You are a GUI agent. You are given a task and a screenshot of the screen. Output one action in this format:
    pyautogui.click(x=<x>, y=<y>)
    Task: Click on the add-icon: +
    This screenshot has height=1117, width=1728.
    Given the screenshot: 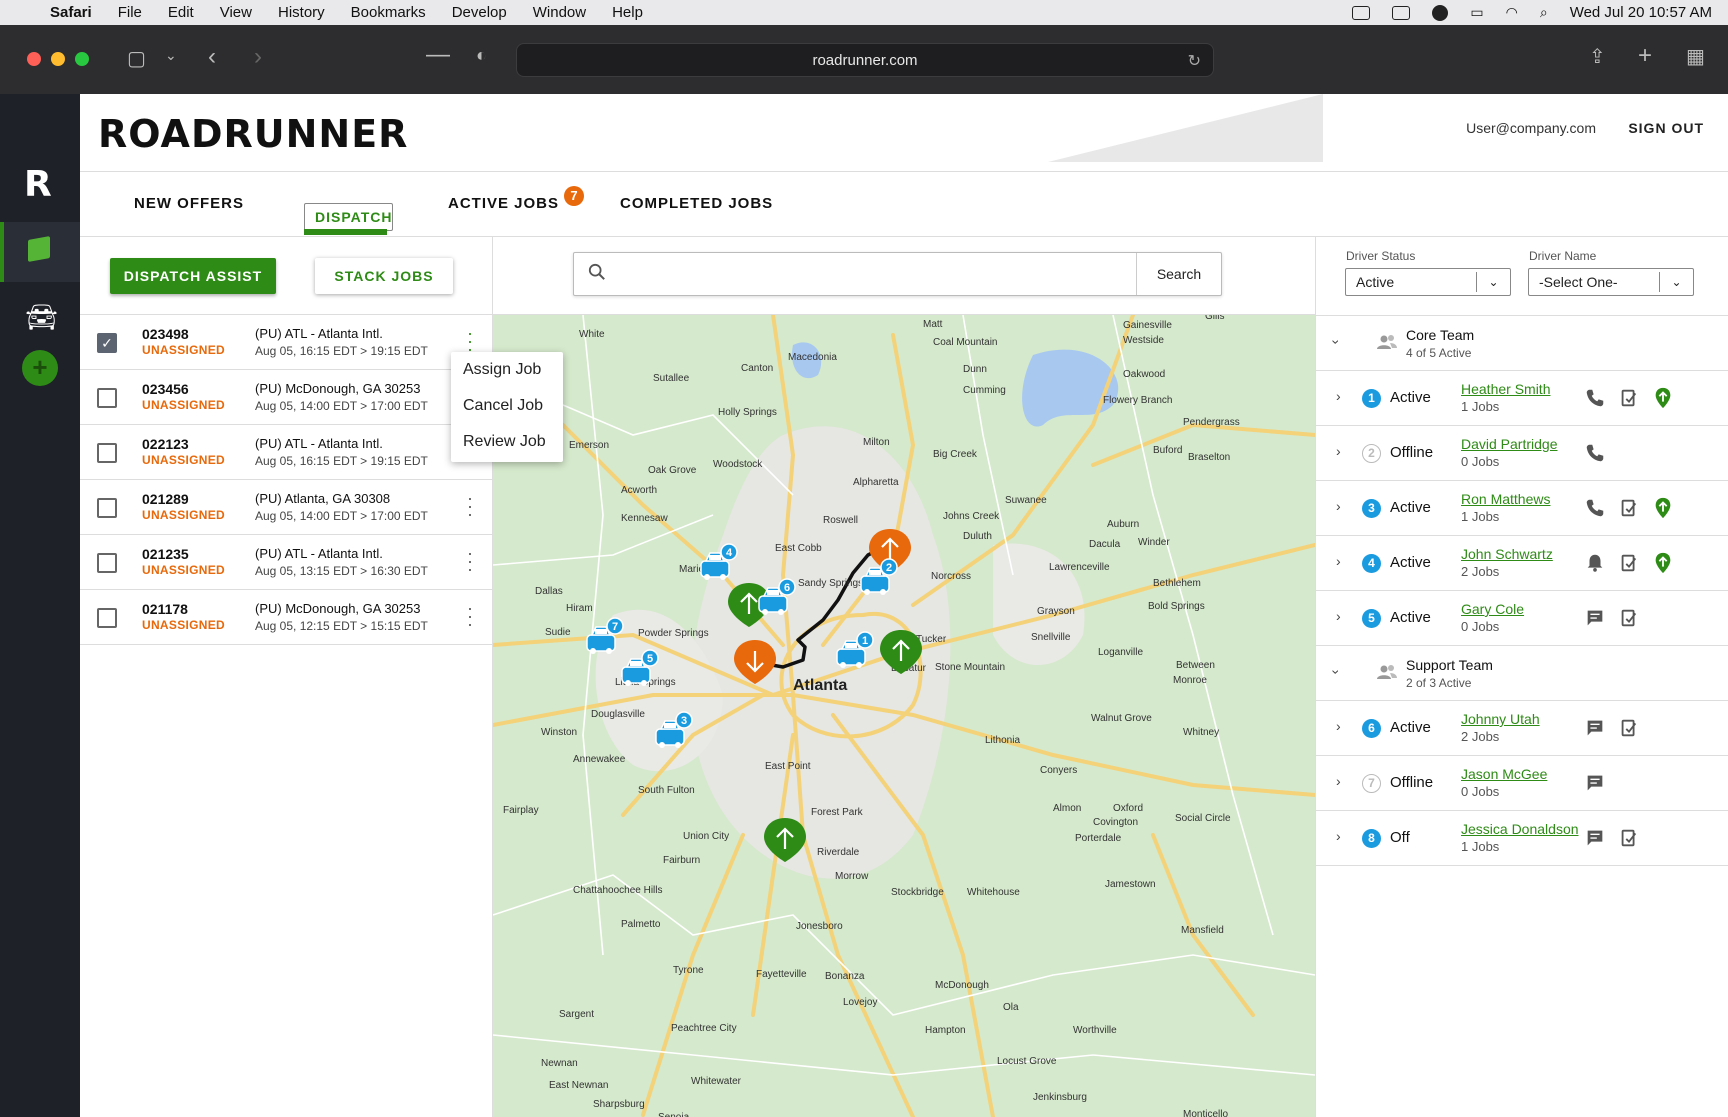 What is the action you would take?
    pyautogui.click(x=40, y=368)
    